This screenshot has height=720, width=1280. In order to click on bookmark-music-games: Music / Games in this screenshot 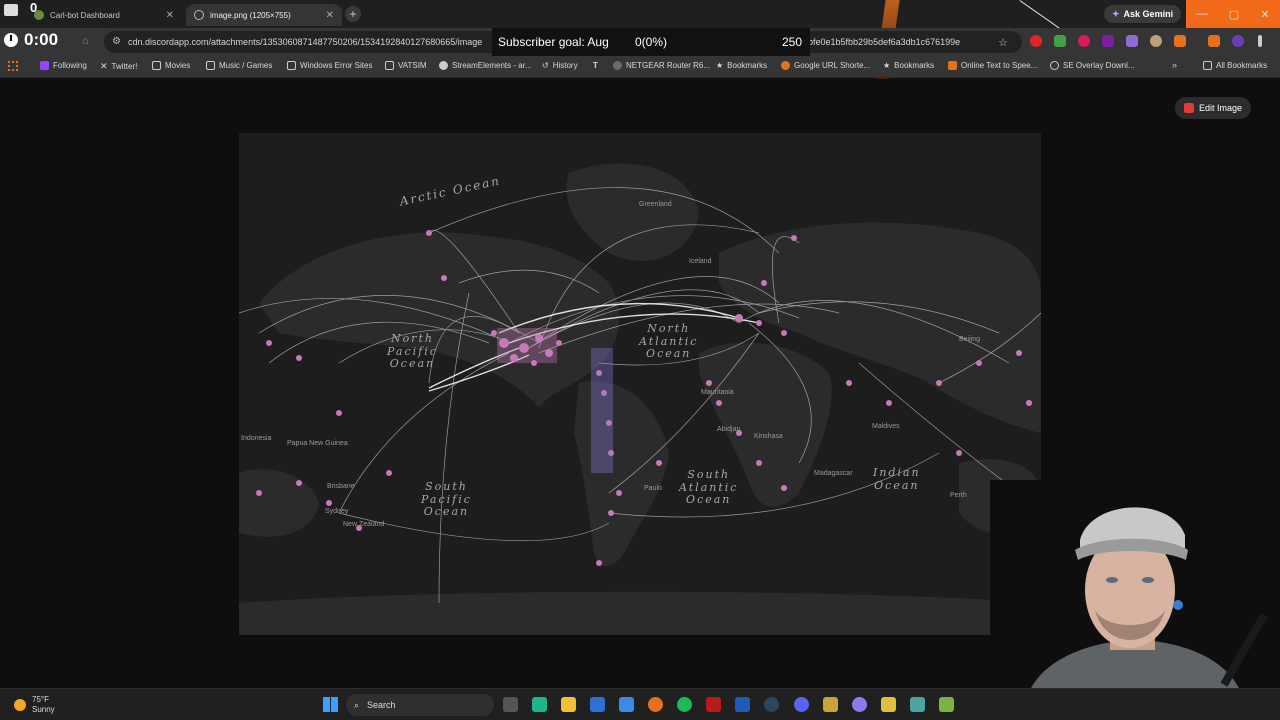, I will do `click(239, 65)`.